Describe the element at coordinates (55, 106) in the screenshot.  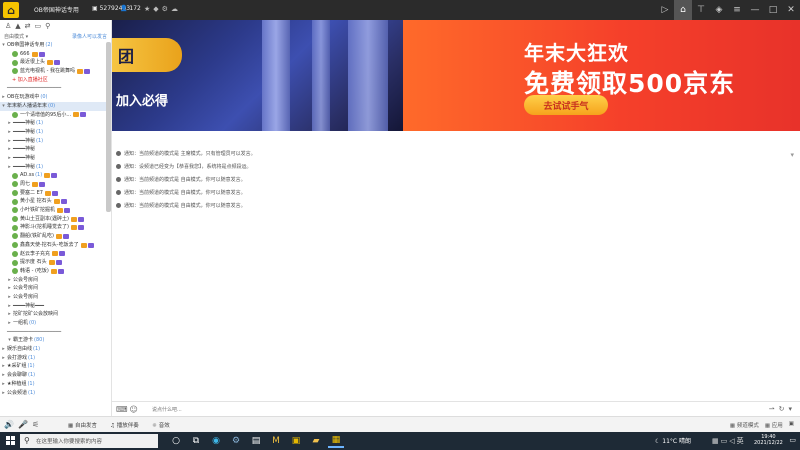
I see `sidebar-channel-item: ▾ 年末新人播请年末 (0)` at that location.